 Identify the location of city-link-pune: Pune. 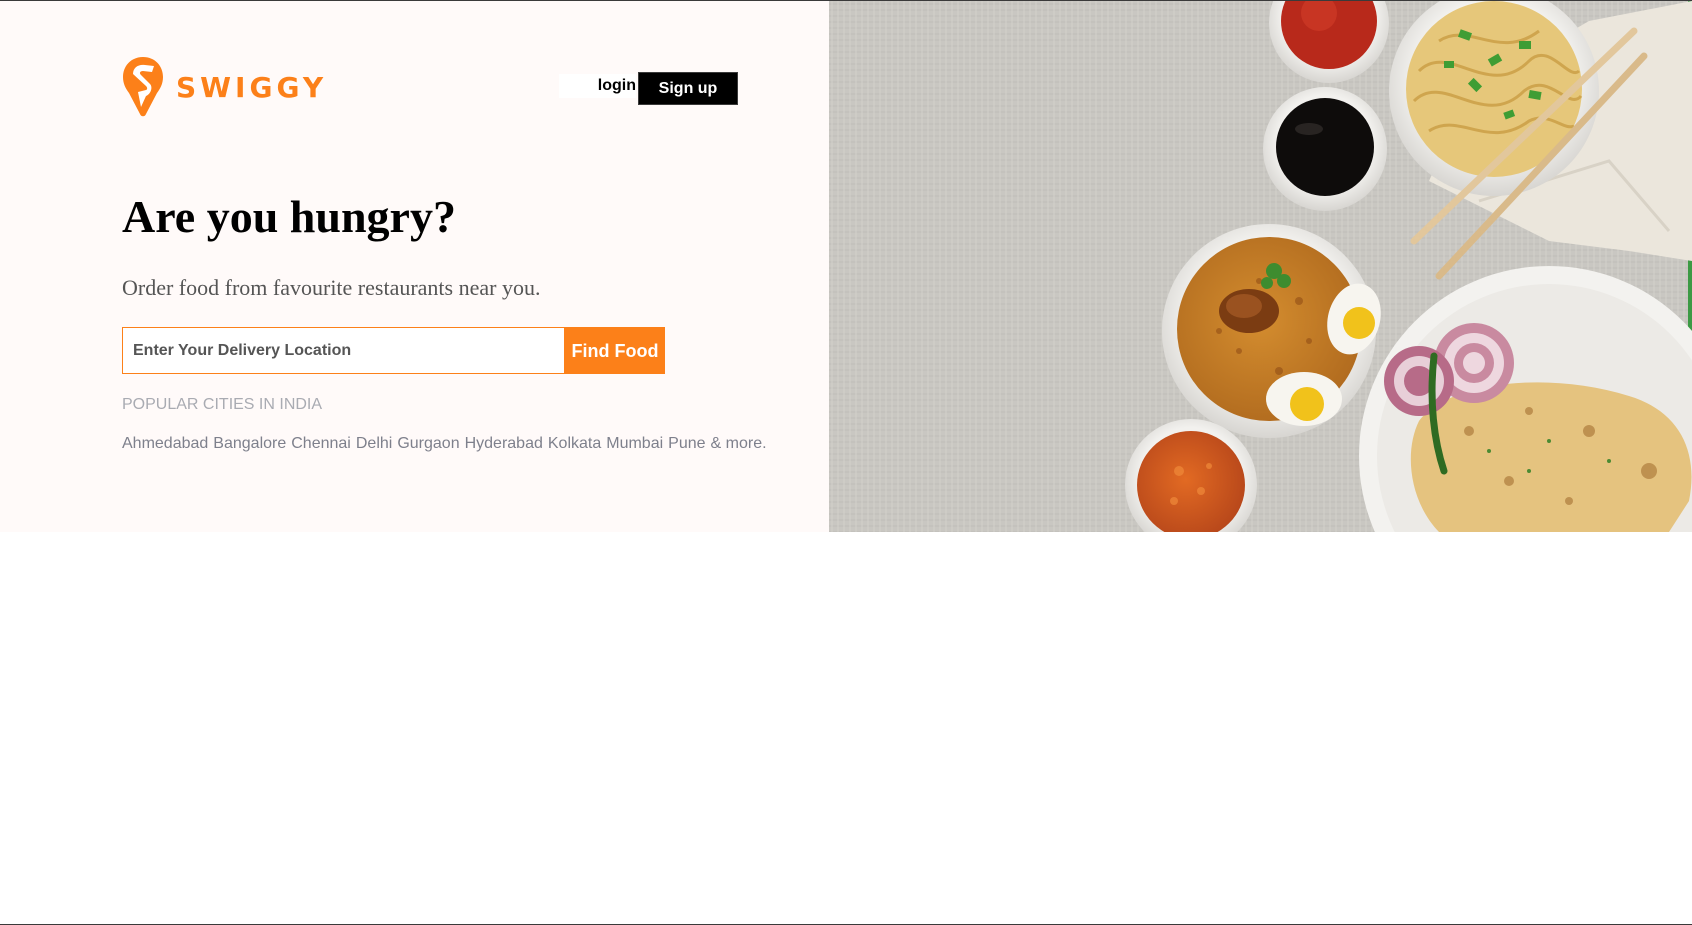
(686, 444).